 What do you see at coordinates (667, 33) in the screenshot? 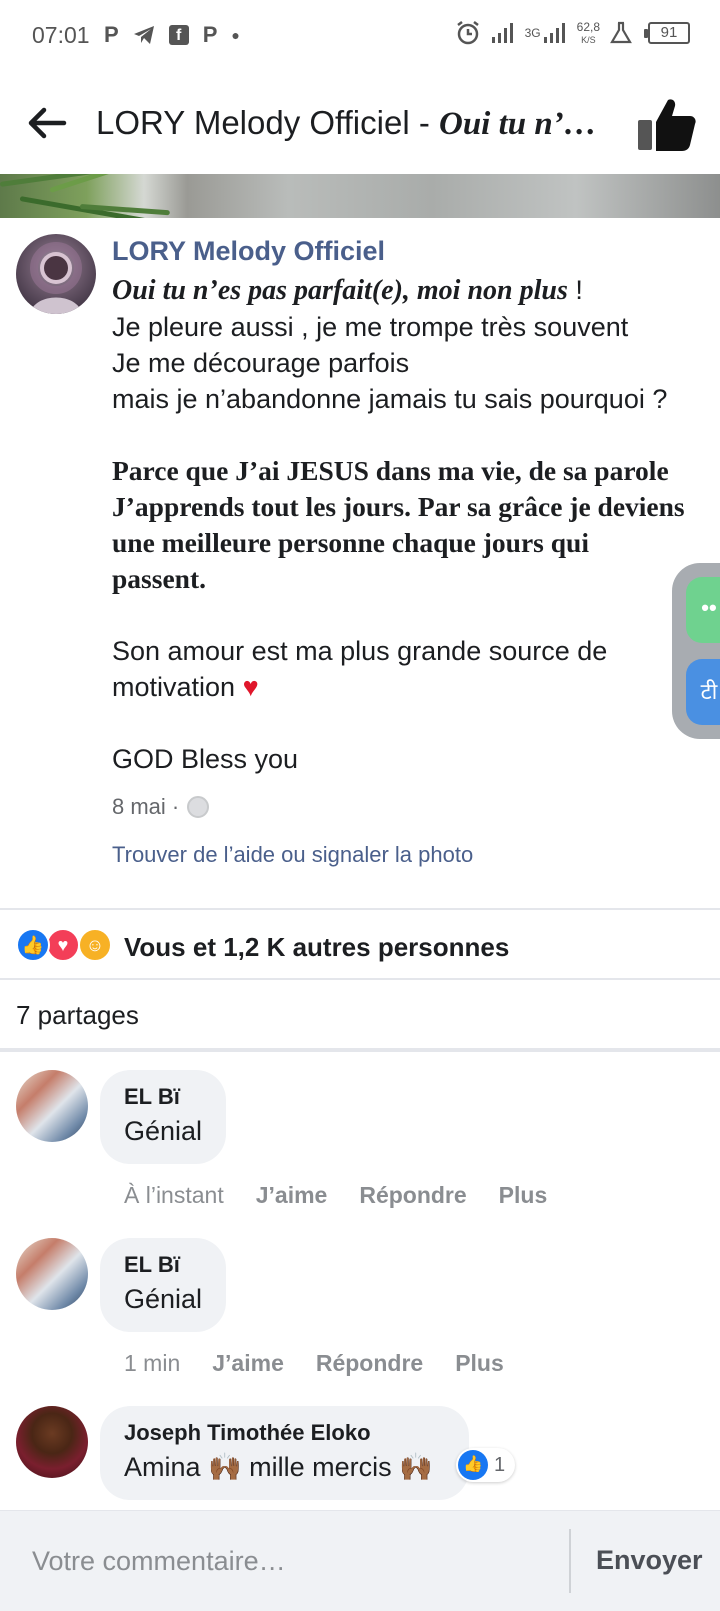
I see `battery-icon: 91` at bounding box center [667, 33].